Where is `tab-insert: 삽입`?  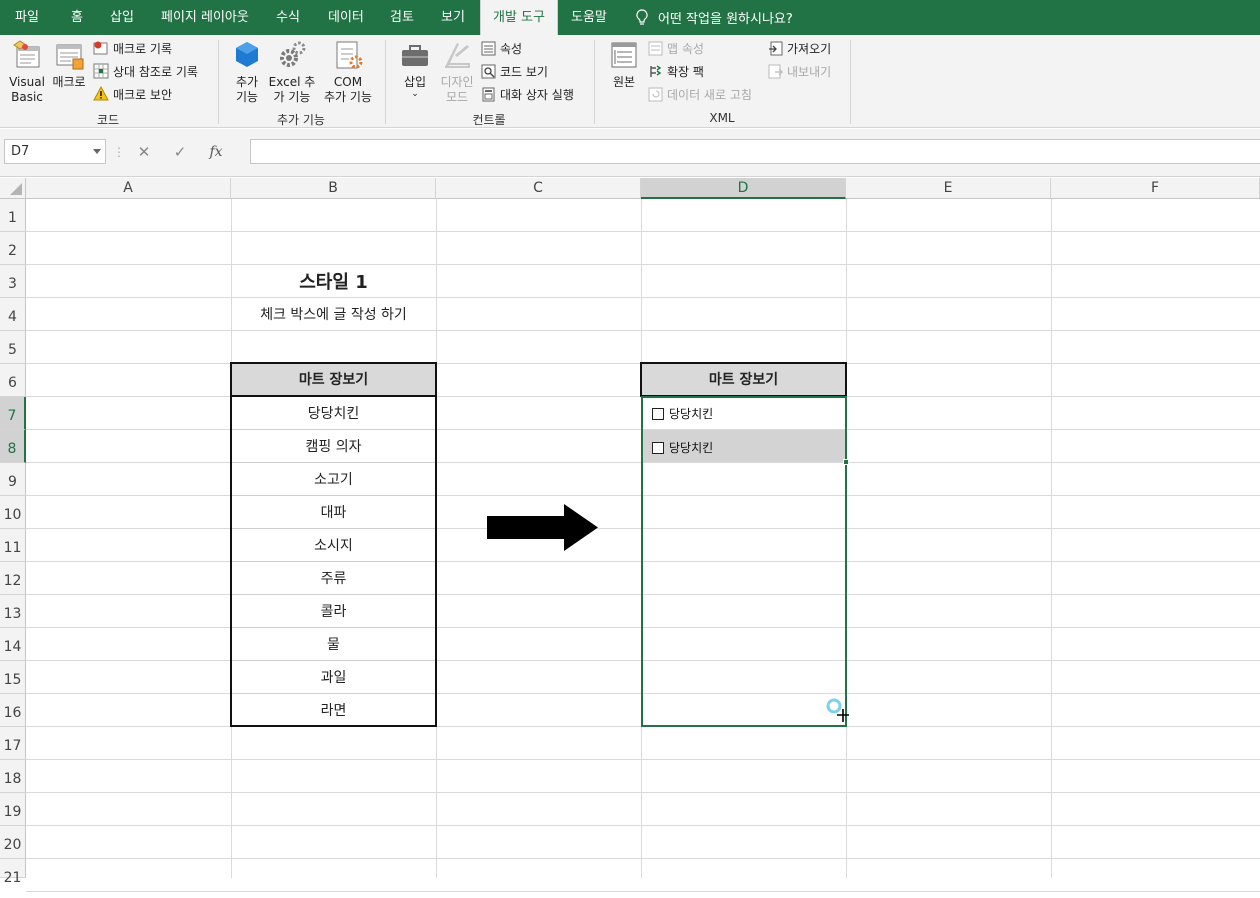 tab-insert: 삽입 is located at coordinates (122, 17).